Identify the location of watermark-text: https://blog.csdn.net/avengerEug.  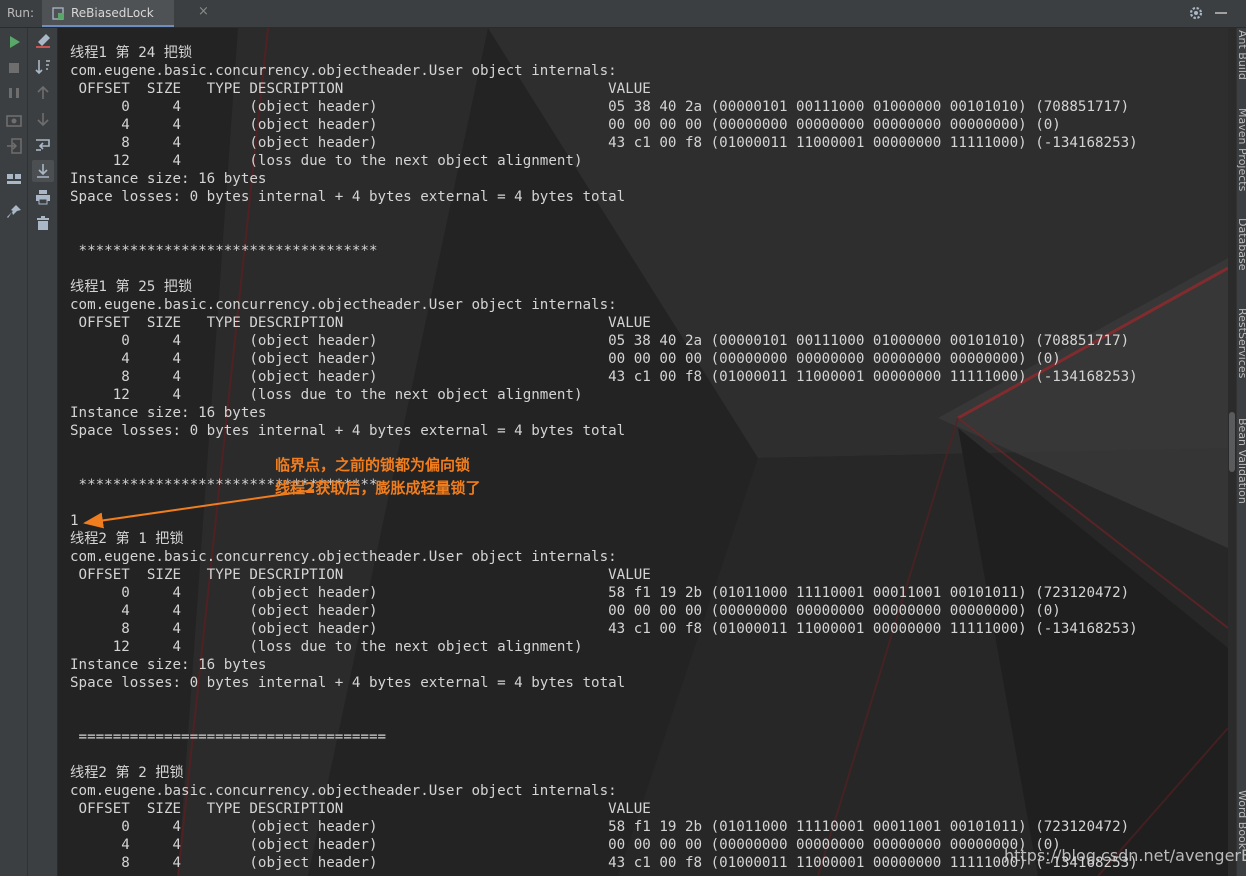
(1125, 855).